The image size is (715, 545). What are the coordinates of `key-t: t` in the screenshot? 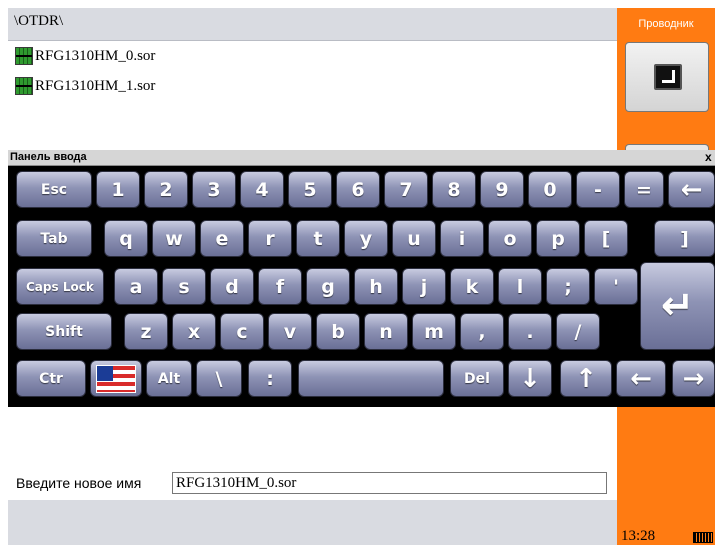 It's located at (318, 238).